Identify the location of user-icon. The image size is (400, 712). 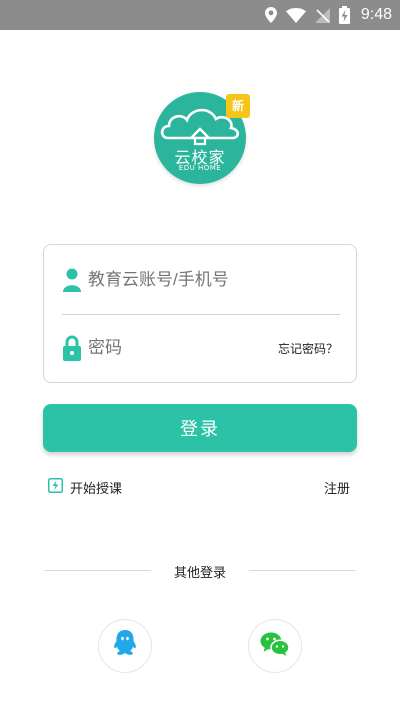
(72, 280).